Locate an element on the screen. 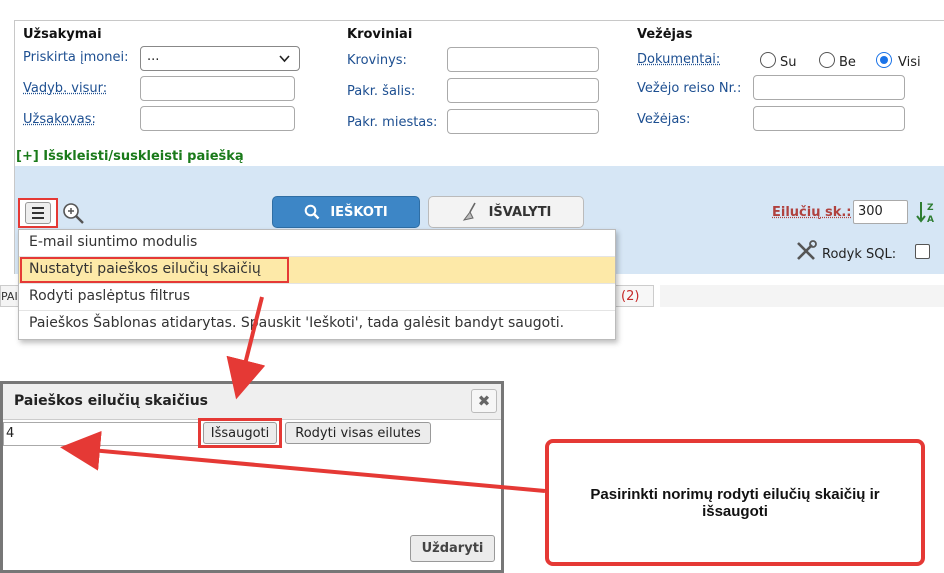 The height and width of the screenshot is (573, 944). arrow-to-input is located at coordinates (303, 461).